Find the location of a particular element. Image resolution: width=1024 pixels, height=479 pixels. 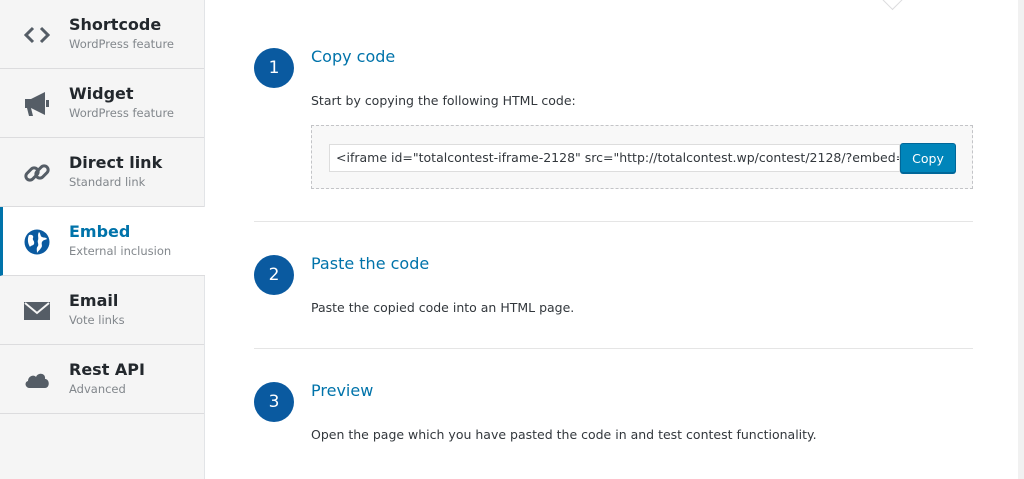

step-number-badge: 2 is located at coordinates (274, 275).